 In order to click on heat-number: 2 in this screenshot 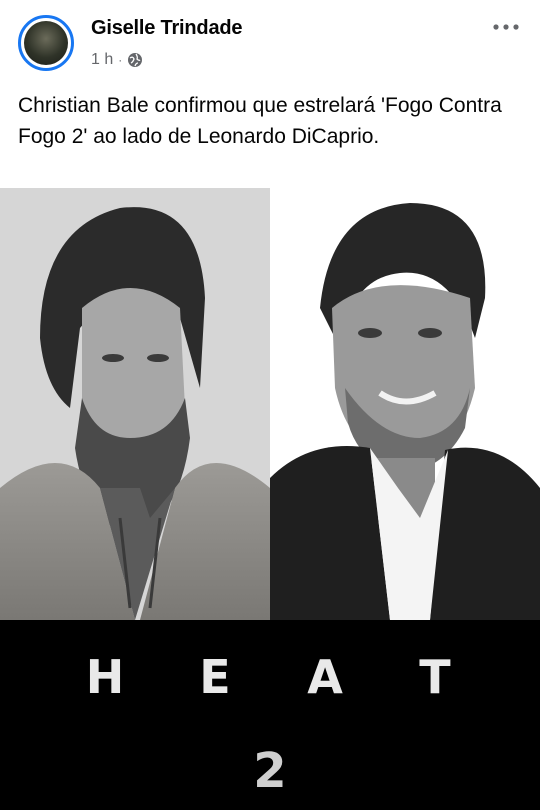, I will do `click(270, 771)`.